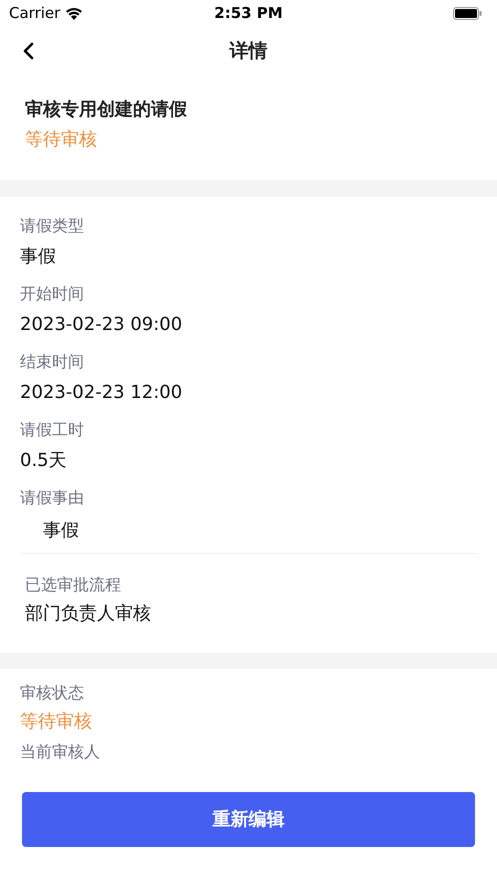 The width and height of the screenshot is (497, 883). Describe the element at coordinates (52, 693) in the screenshot. I see `audit-label: 审核状态` at that location.